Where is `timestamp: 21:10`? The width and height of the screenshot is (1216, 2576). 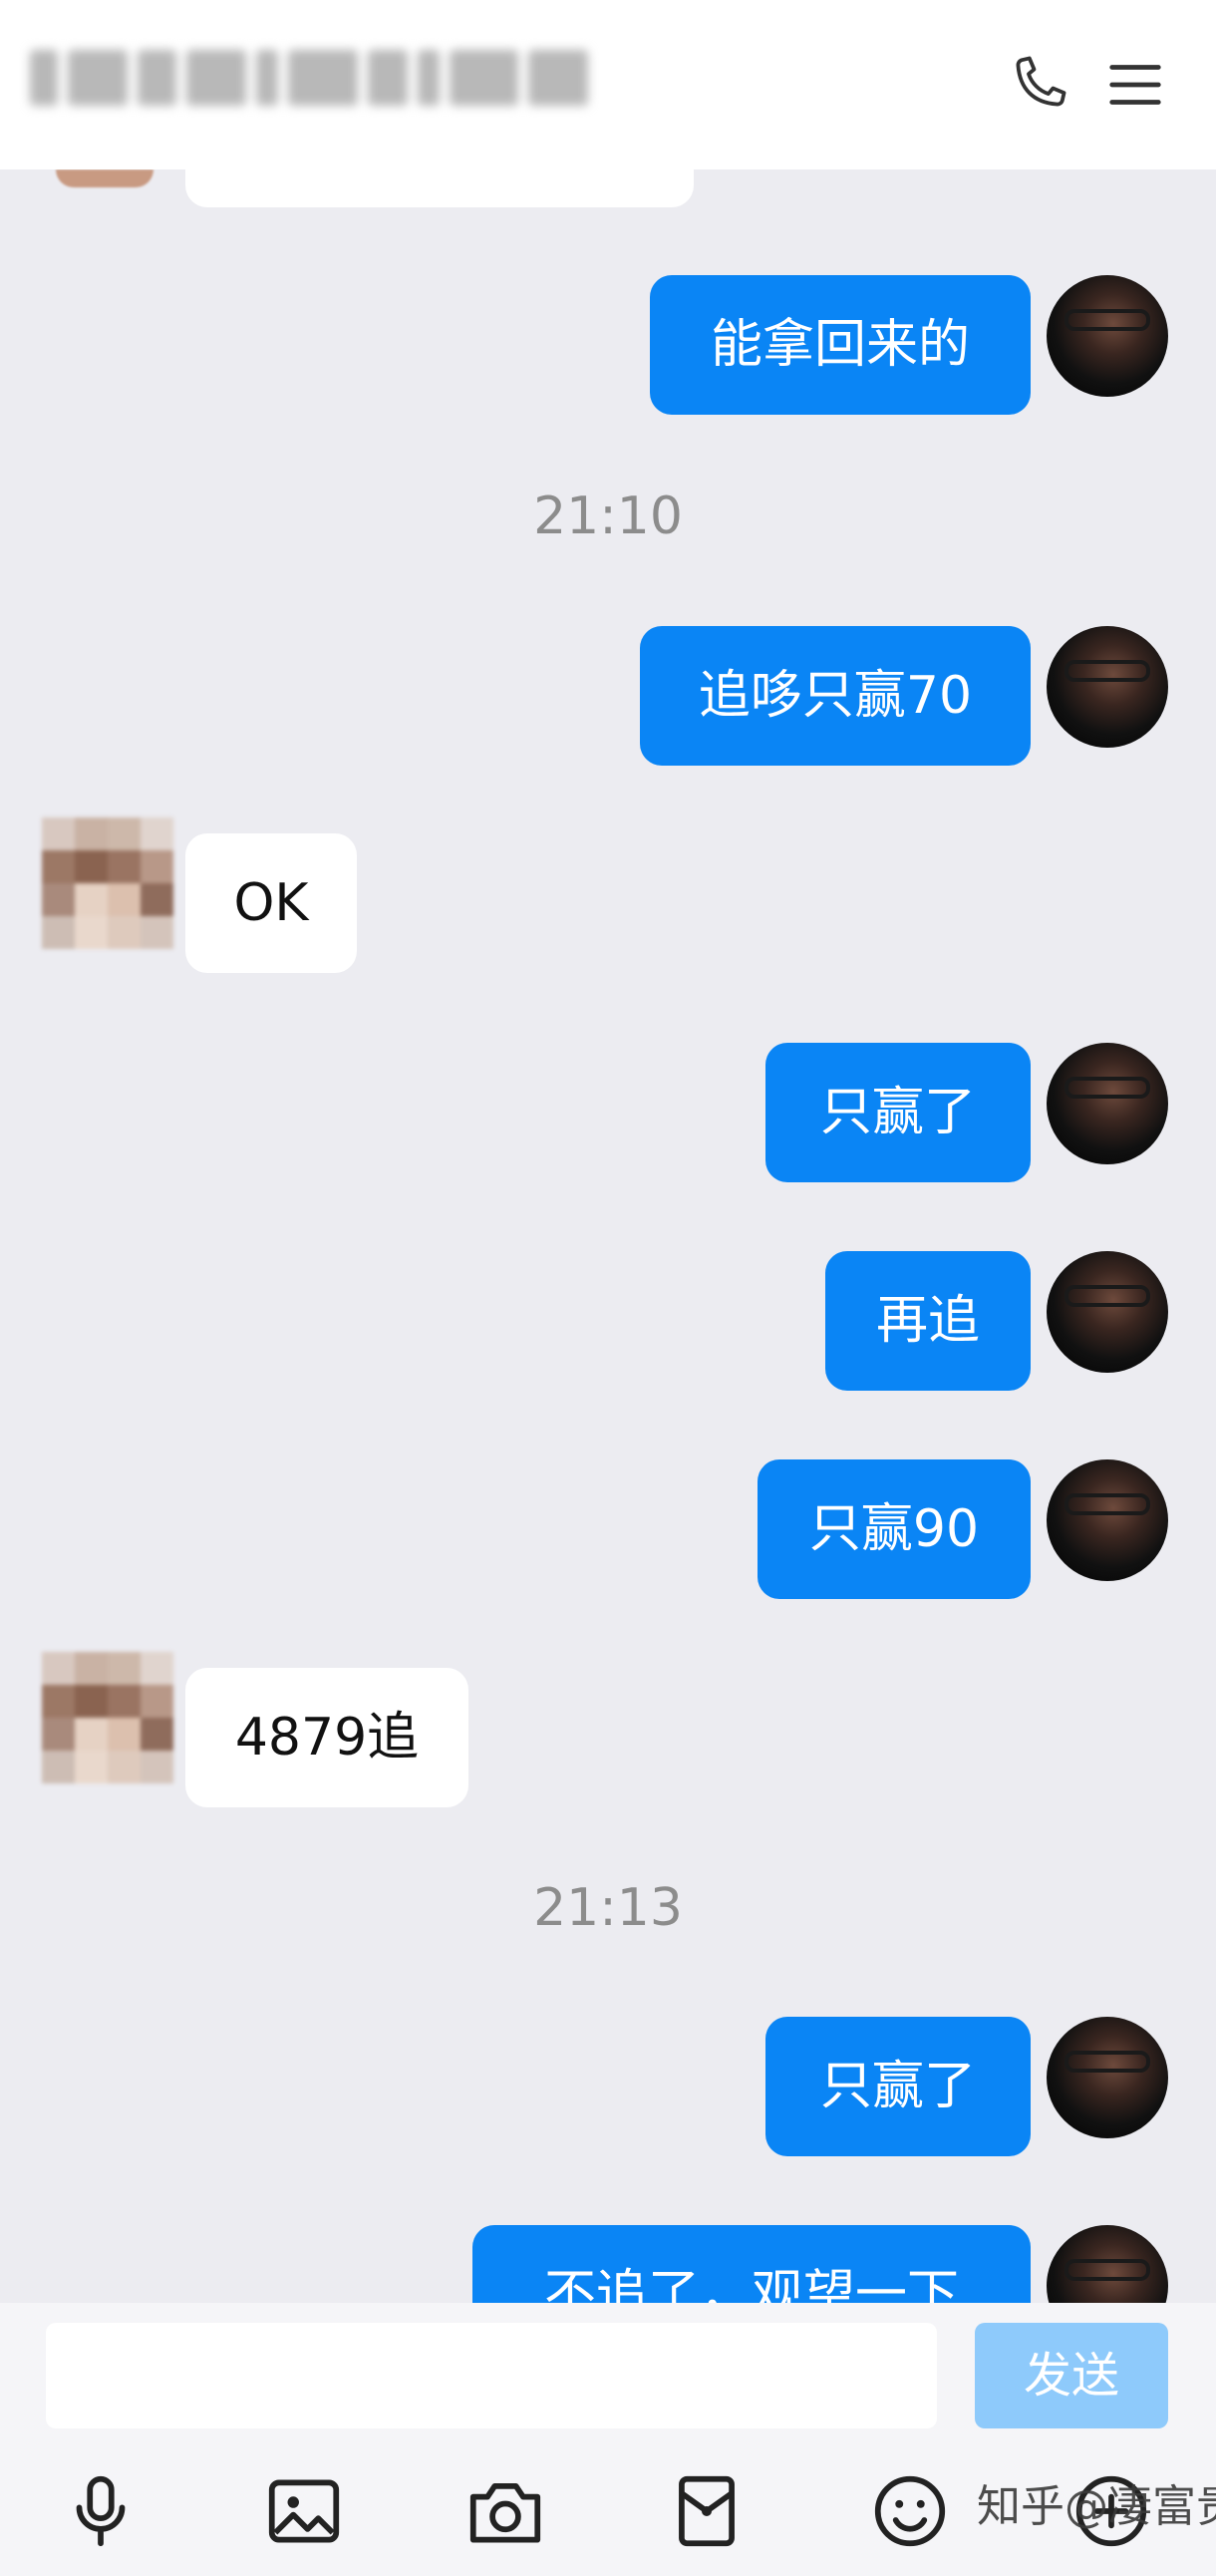
timestamp: 21:10 is located at coordinates (608, 516).